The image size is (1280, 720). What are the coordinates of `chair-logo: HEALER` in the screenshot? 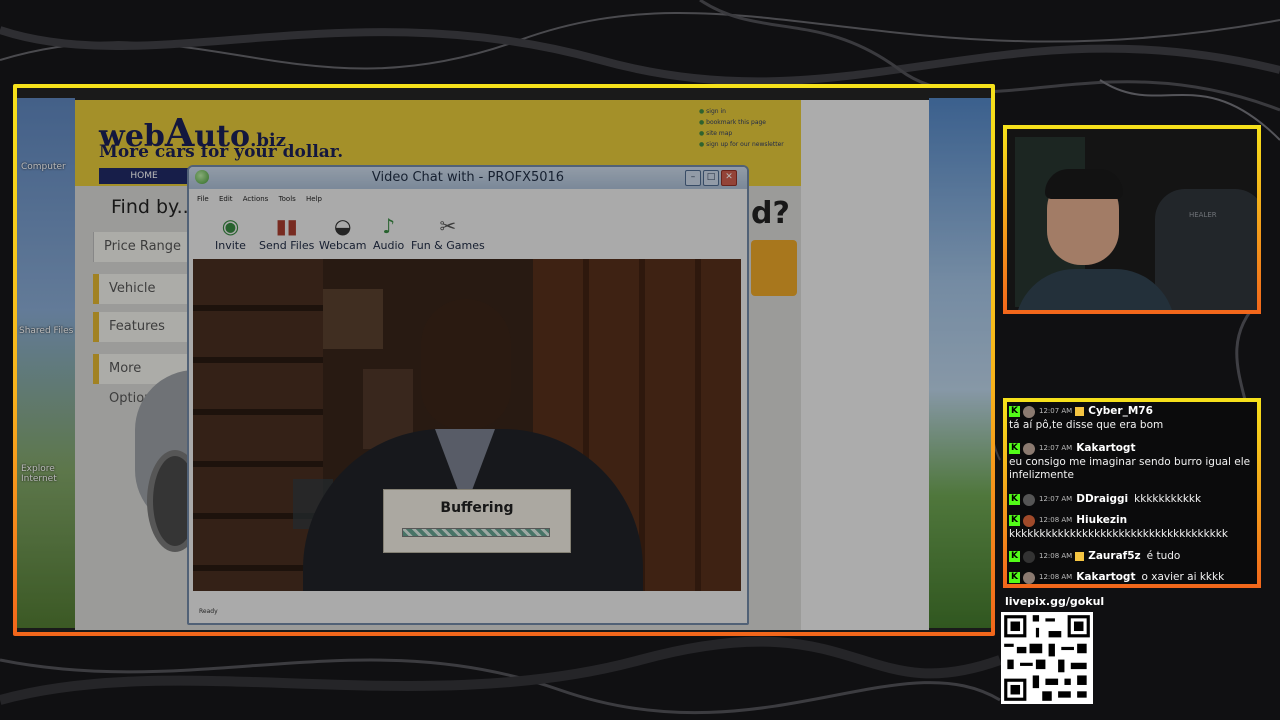 It's located at (1203, 215).